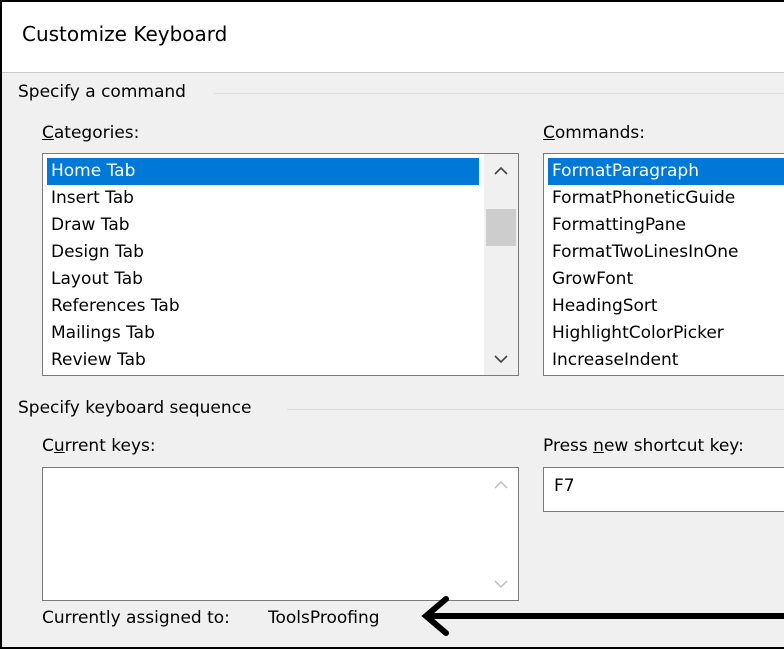 The height and width of the screenshot is (649, 784). What do you see at coordinates (90, 198) in the screenshot?
I see `category-item-insert-tab: Insert Tab` at bounding box center [90, 198].